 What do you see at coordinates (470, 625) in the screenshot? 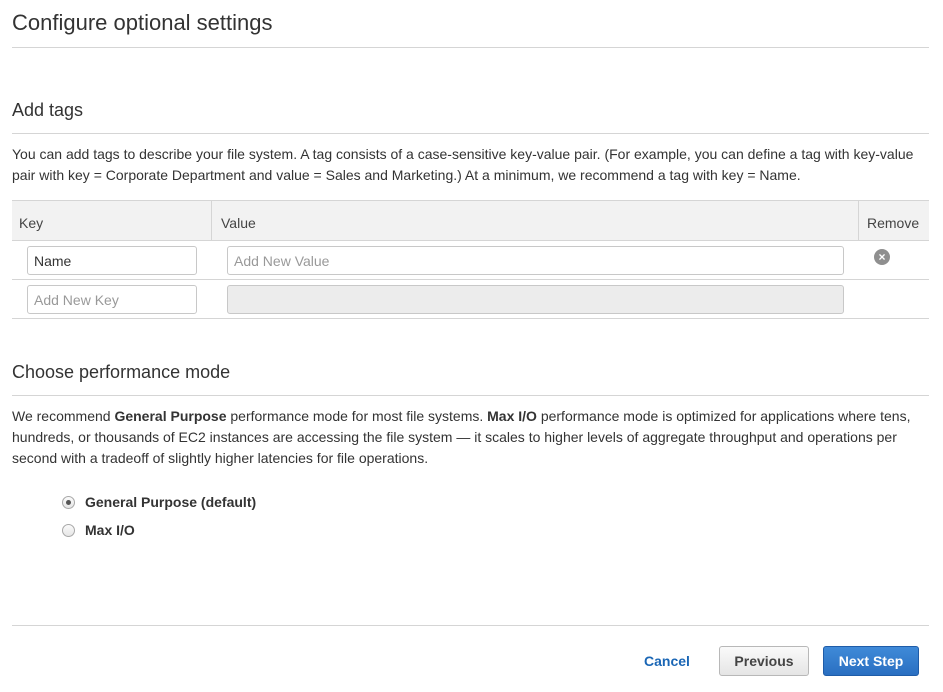
I see `footer-divider` at bounding box center [470, 625].